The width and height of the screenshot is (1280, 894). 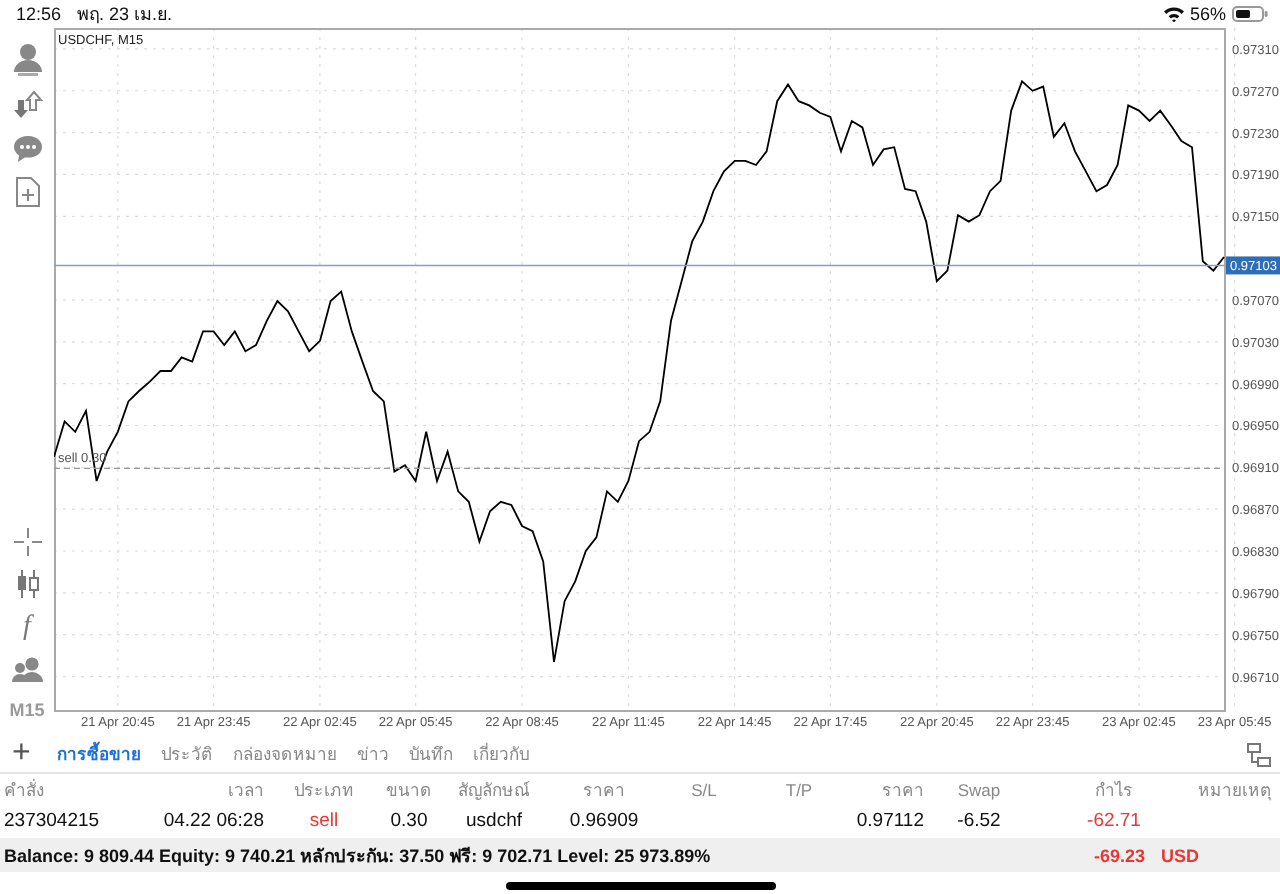 I want to click on tab: ข่าว, so click(x=372, y=754).